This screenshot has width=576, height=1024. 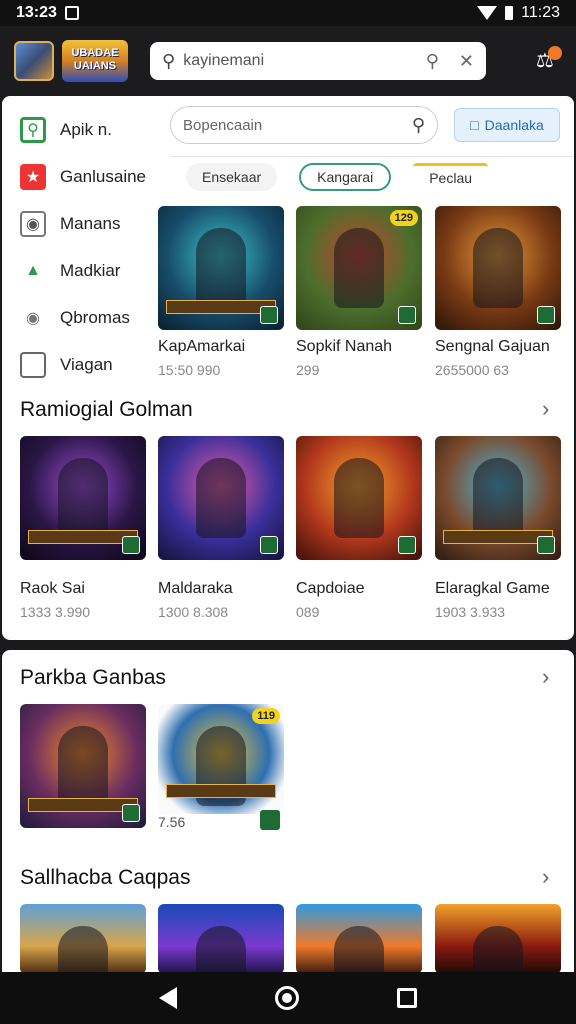 I want to click on game-meta: 1903 3.933, so click(x=470, y=612).